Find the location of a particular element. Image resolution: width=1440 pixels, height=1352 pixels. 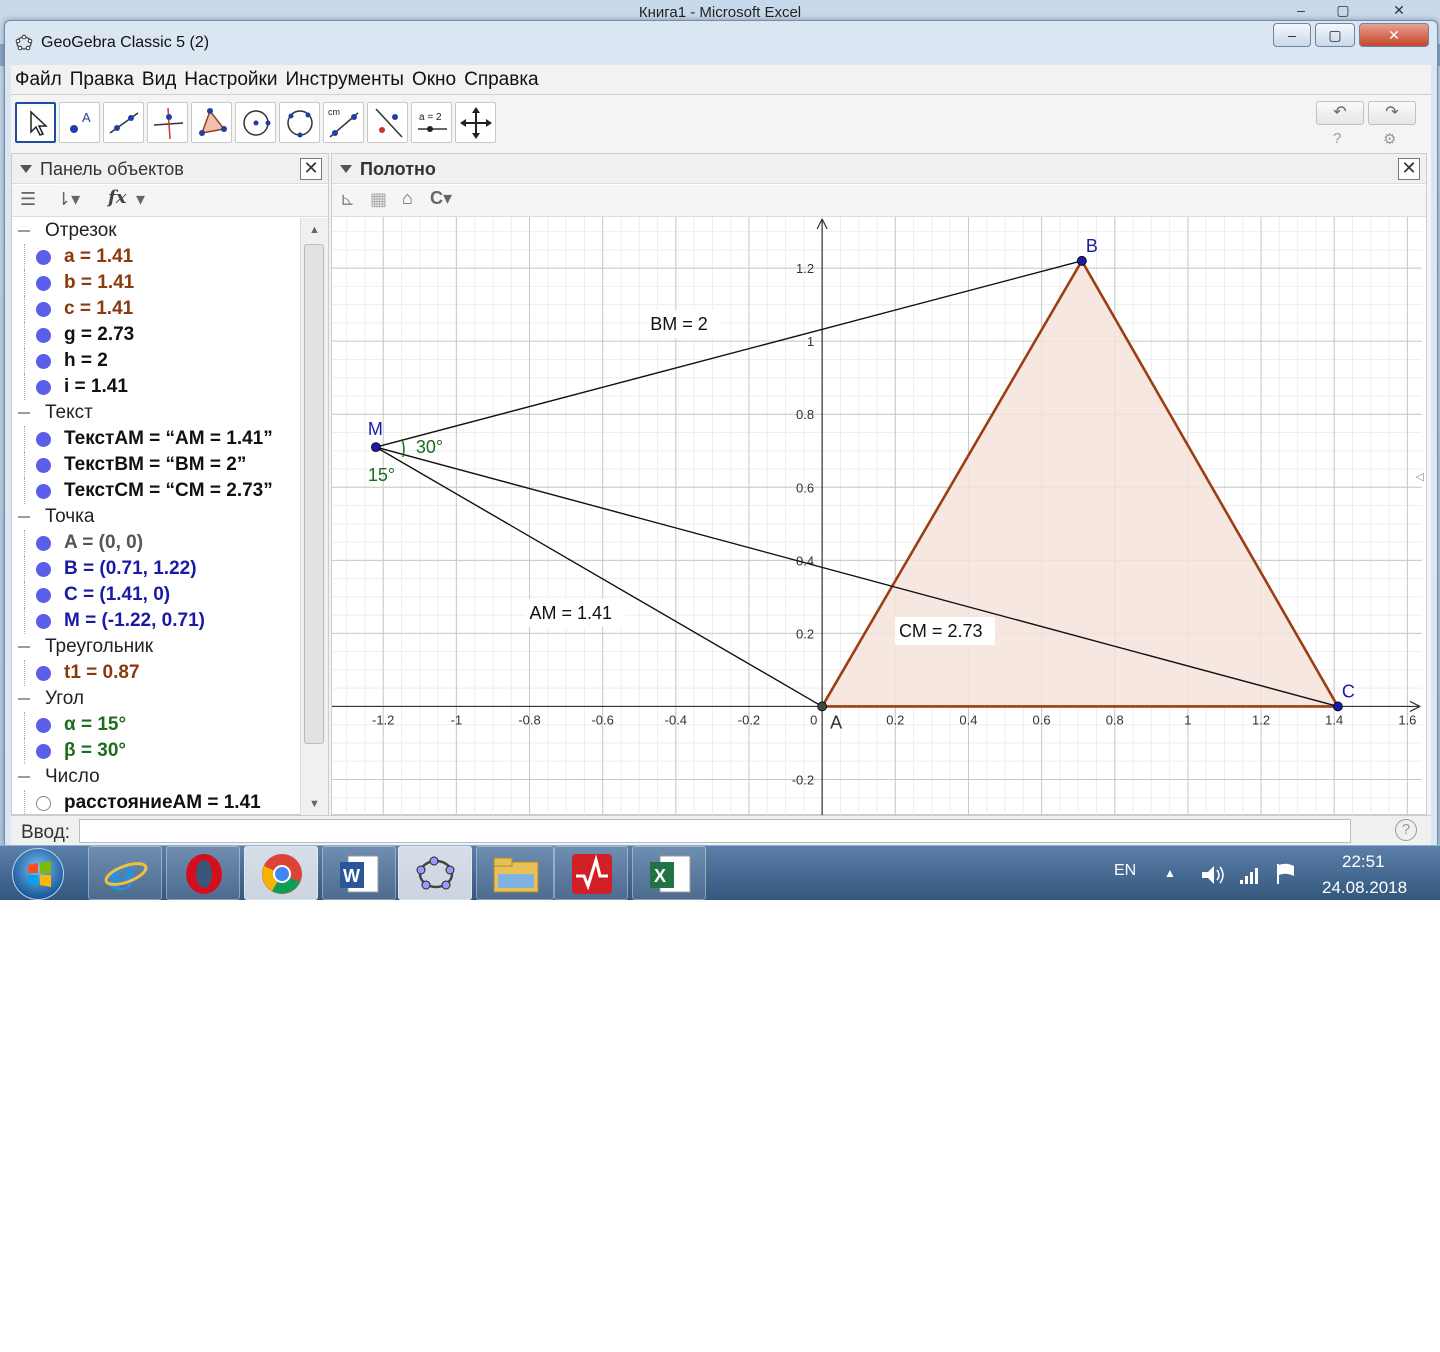

algebra-item: b = 1.41 is located at coordinates (156, 283).